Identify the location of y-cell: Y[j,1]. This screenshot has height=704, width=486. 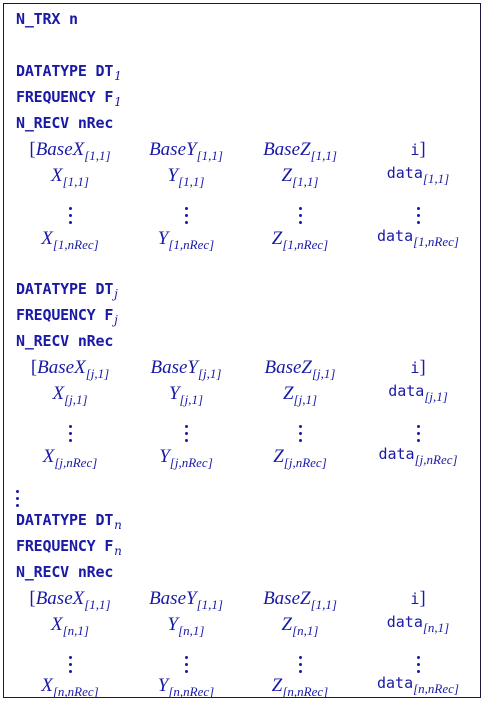
(186, 395).